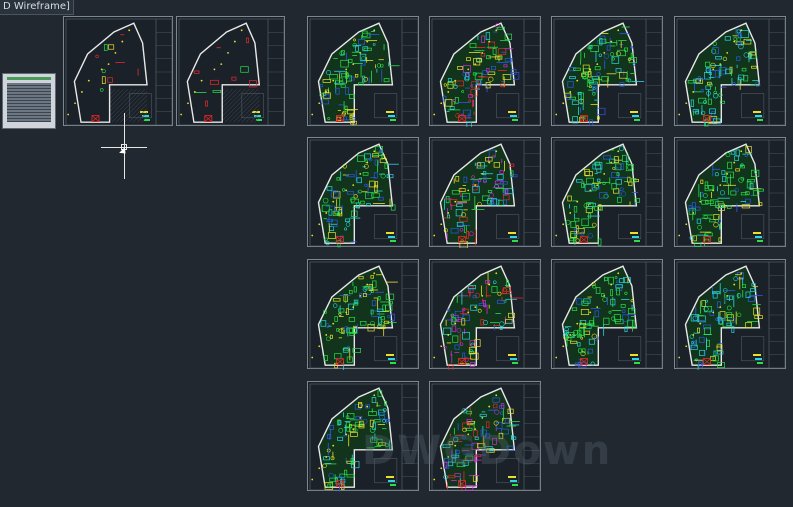 Image resolution: width=793 pixels, height=507 pixels. I want to click on sheet-r1c3, so click(607, 71).